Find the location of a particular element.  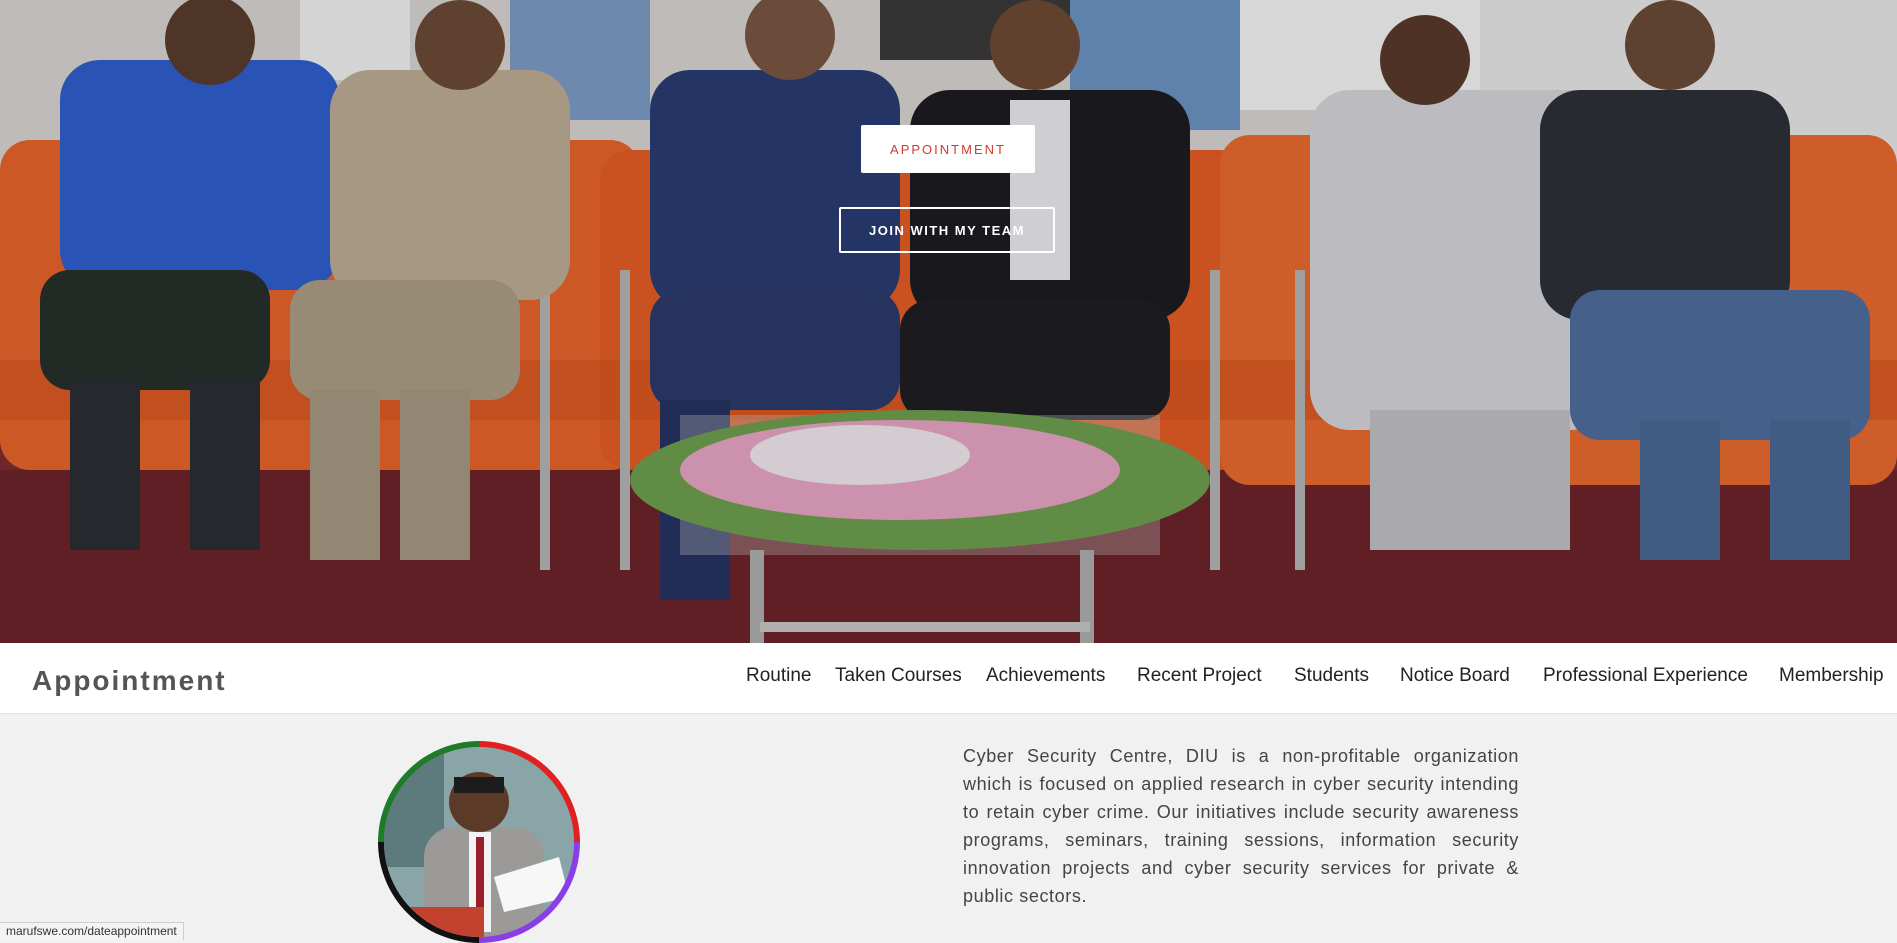

appointment-button: APPOINTMENT is located at coordinates (948, 149).